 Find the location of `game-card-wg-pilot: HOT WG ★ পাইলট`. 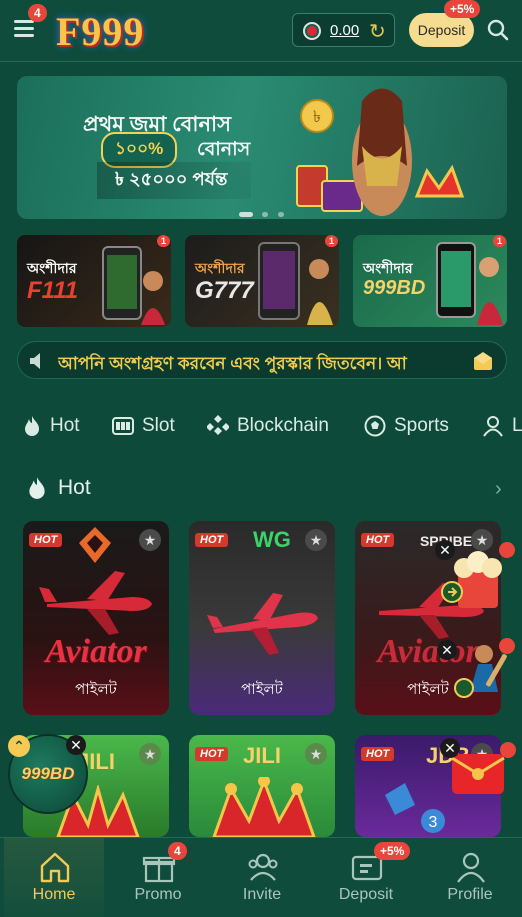

game-card-wg-pilot: HOT WG ★ পাইলট is located at coordinates (262, 618).